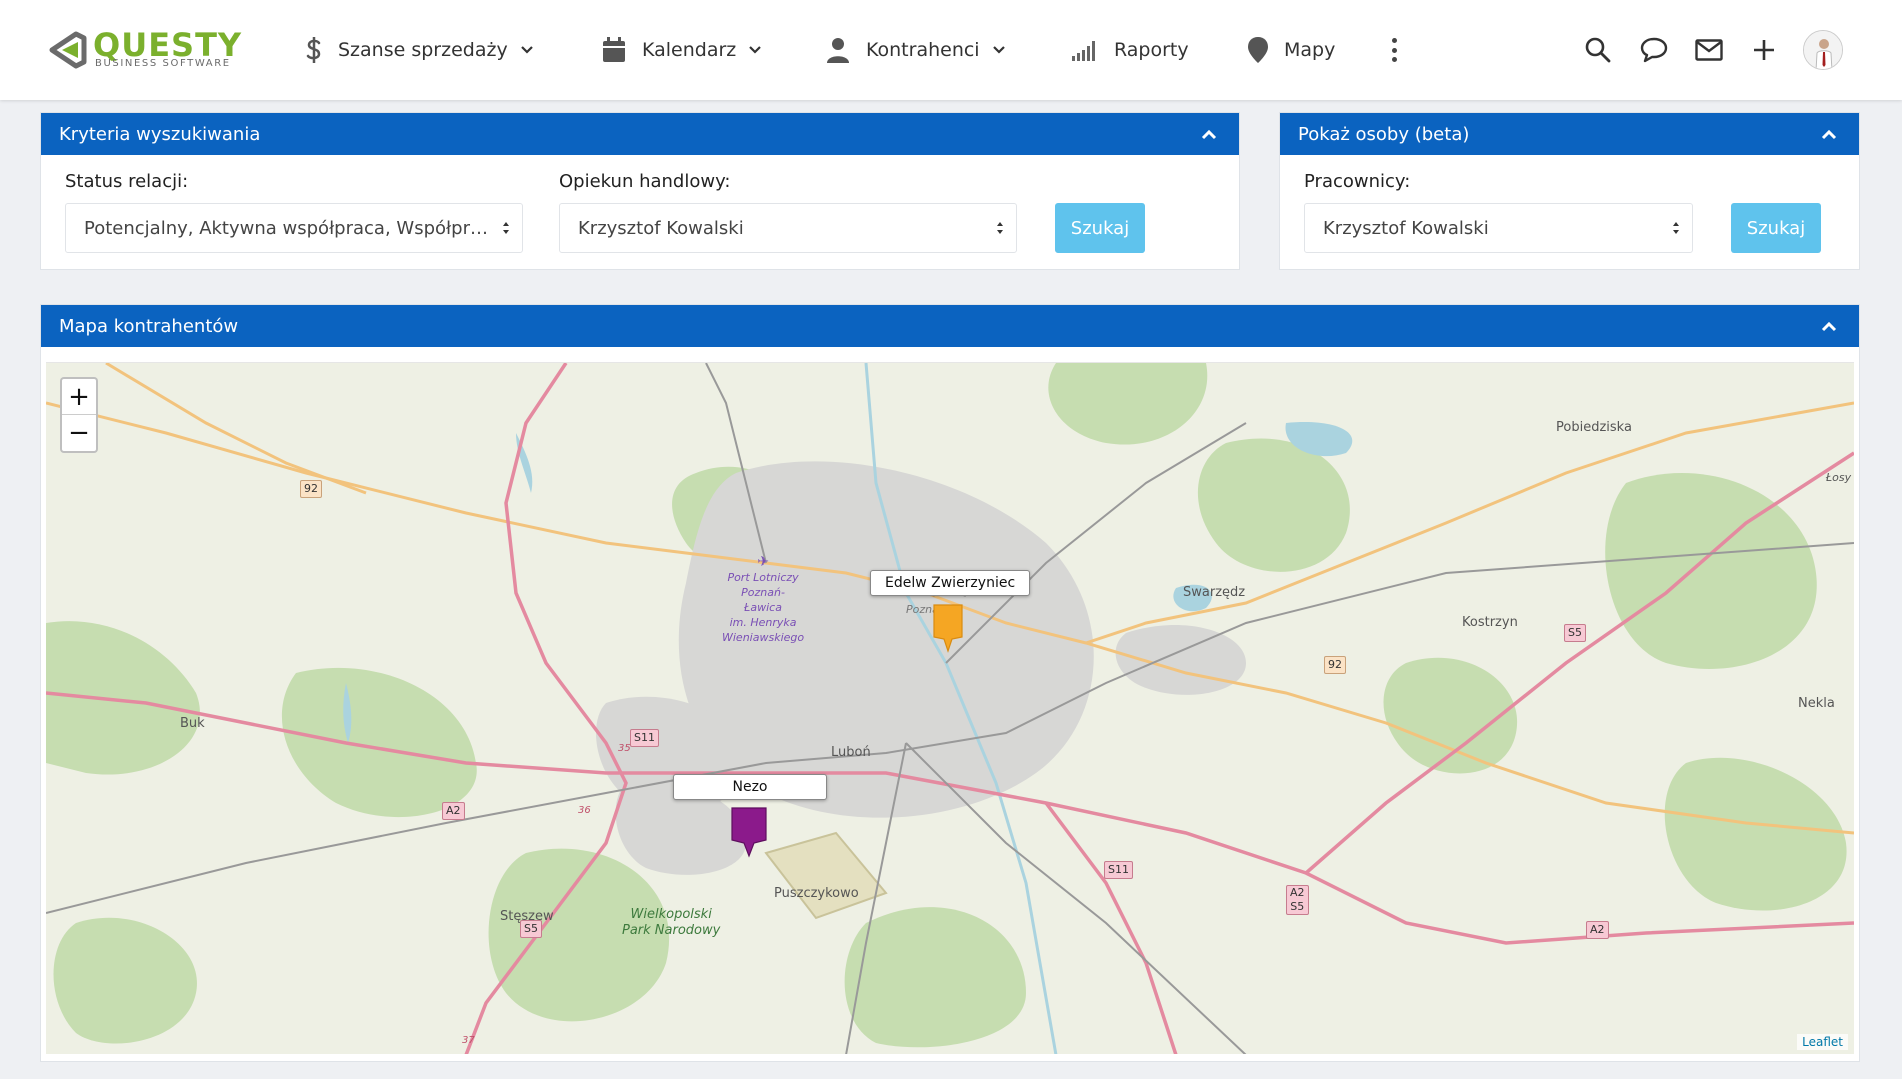 The width and height of the screenshot is (1902, 1079). What do you see at coordinates (950, 583) in the screenshot?
I see `marker-tooltip-edelw: Edelw Zwierzyniec` at bounding box center [950, 583].